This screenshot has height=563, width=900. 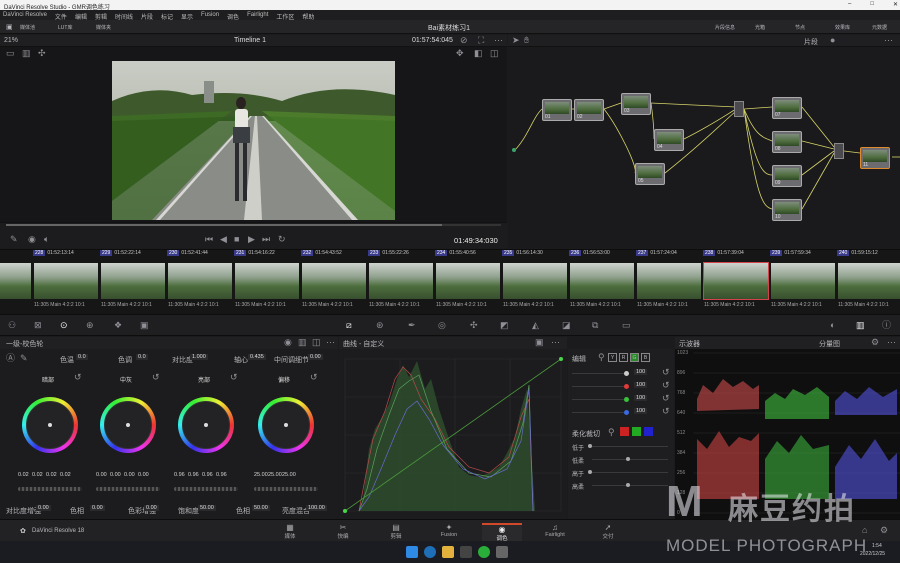 What do you see at coordinates (442, 325) in the screenshot?
I see `window-icon: ◎` at bounding box center [442, 325].